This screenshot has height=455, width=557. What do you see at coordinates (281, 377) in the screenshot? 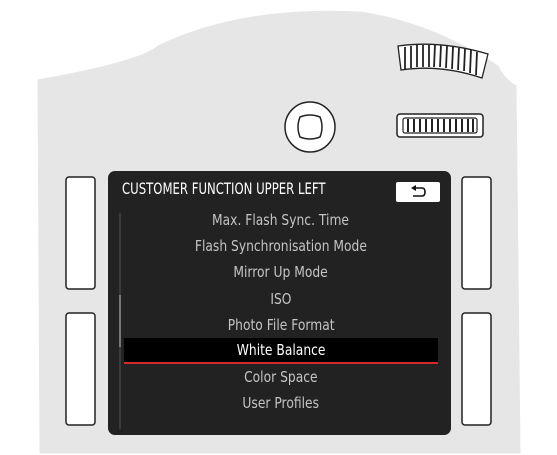
I see `menu-item-color-space: Color Space` at bounding box center [281, 377].